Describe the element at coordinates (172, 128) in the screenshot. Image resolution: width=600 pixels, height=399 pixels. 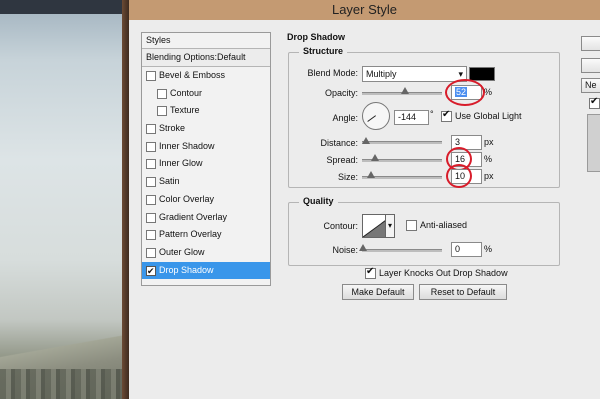
I see `style-item-label: Stroke` at that location.